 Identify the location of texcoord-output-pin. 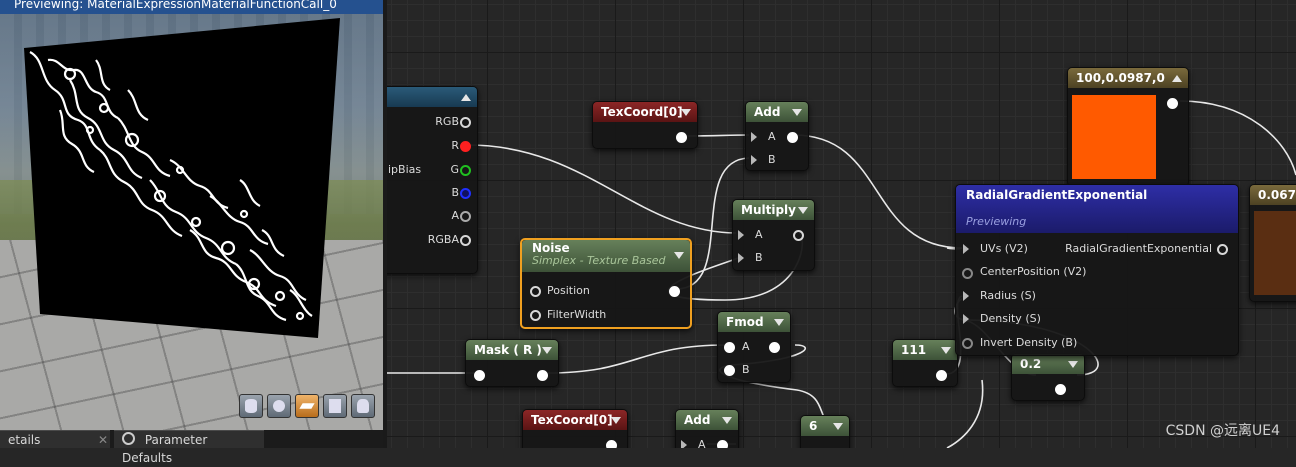
(681, 137).